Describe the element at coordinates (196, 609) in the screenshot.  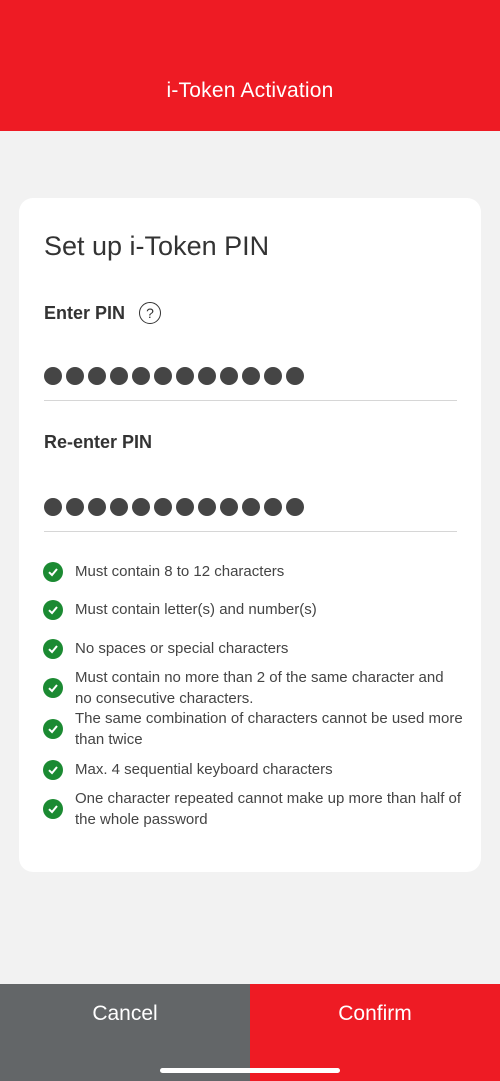
I see `rule-text: Must contain letter(s) and number(s)` at that location.